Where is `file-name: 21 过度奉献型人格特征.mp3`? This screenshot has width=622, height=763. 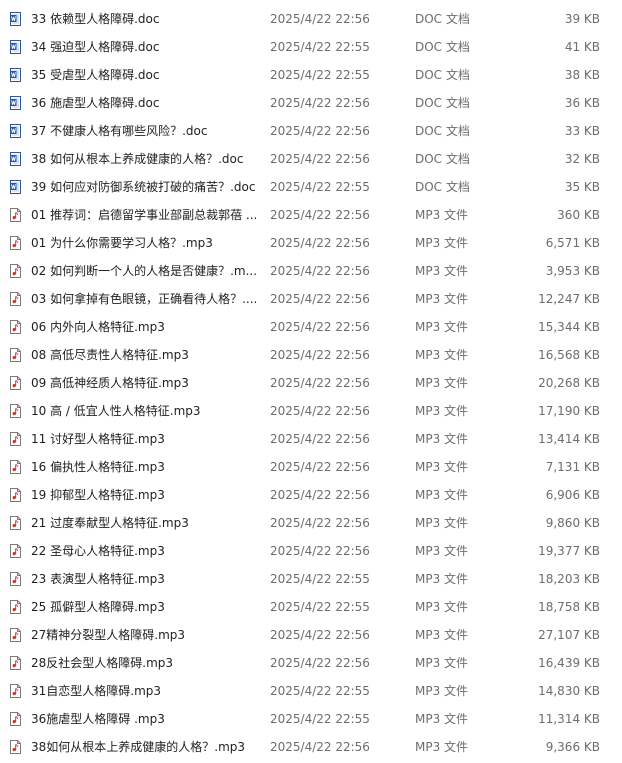 file-name: 21 过度奉献型人格特征.mp3 is located at coordinates (110, 523).